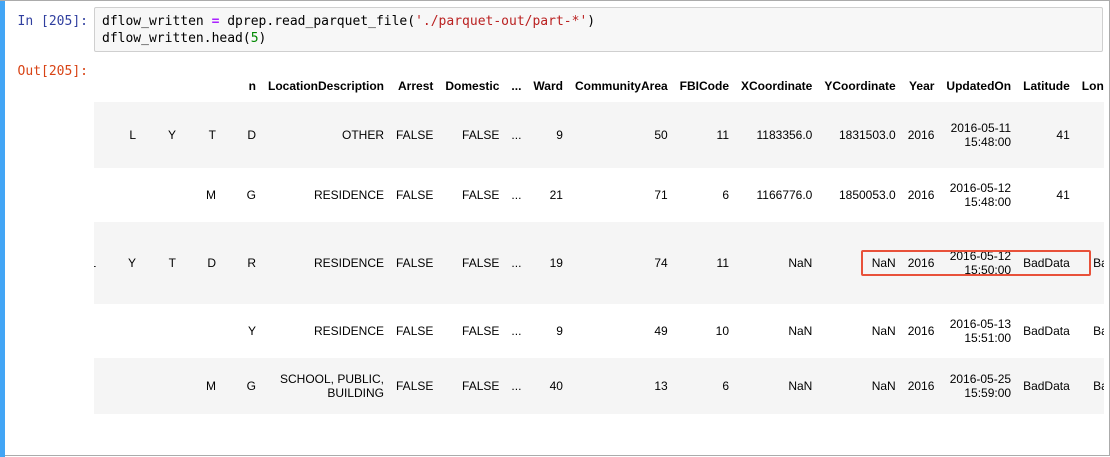 The width and height of the screenshot is (1110, 457). Describe the element at coordinates (215, 21) in the screenshot. I see `code-assign-op: =` at that location.